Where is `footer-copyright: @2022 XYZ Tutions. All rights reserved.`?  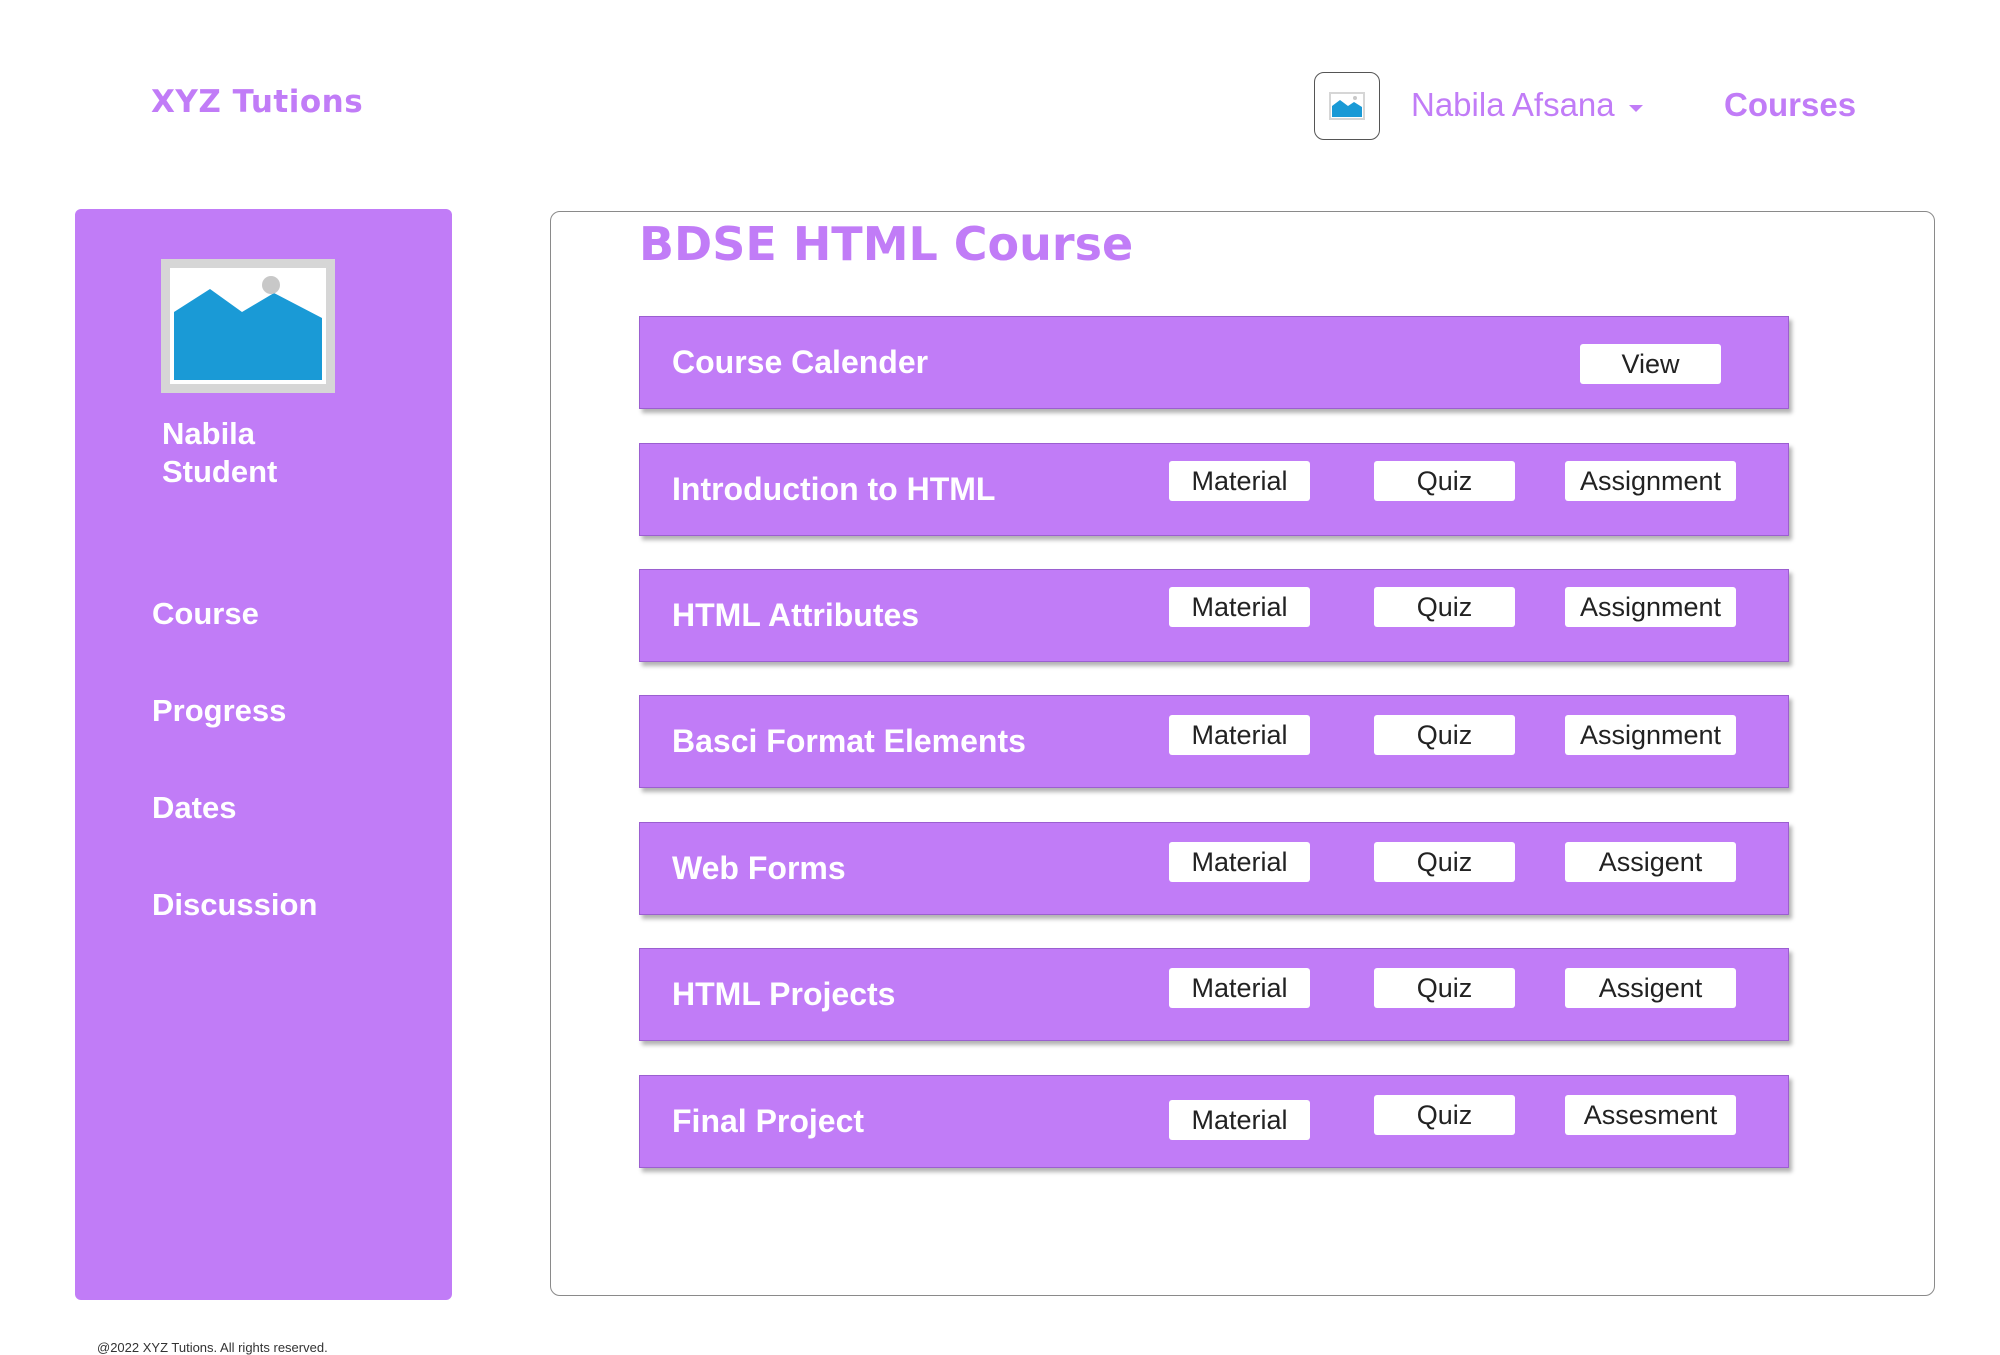
footer-copyright: @2022 XYZ Tutions. All rights reserved. is located at coordinates (212, 1347).